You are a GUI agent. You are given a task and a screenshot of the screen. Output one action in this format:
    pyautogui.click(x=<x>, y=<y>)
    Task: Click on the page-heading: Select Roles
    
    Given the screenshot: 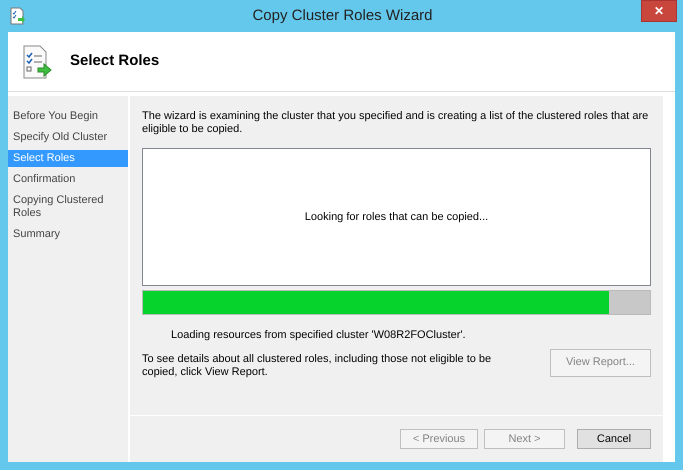 What is the action you would take?
    pyautogui.click(x=115, y=61)
    